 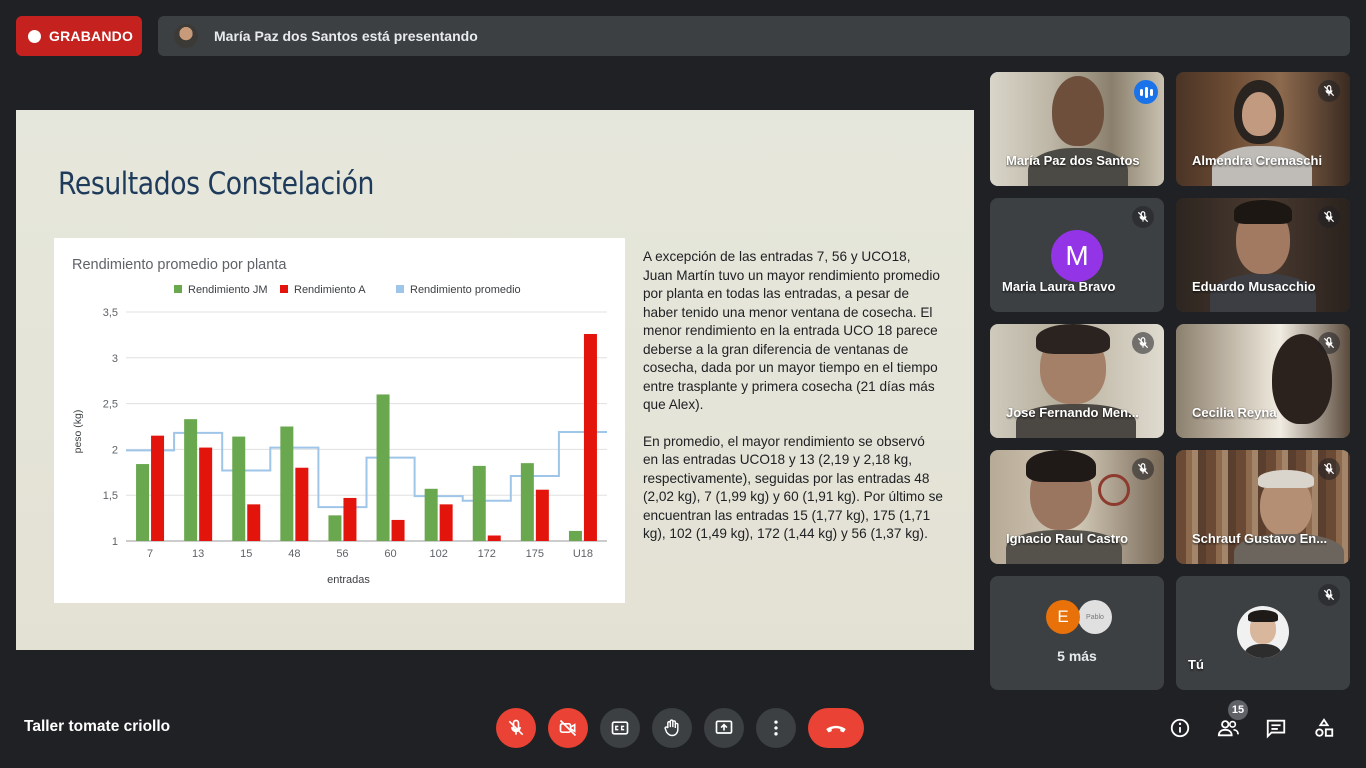 I want to click on info-icon, so click(x=1180, y=728).